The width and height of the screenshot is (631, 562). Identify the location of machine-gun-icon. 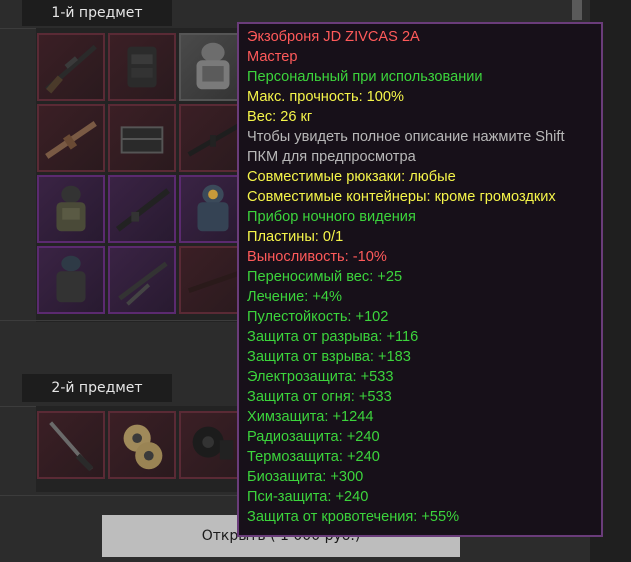
(142, 209).